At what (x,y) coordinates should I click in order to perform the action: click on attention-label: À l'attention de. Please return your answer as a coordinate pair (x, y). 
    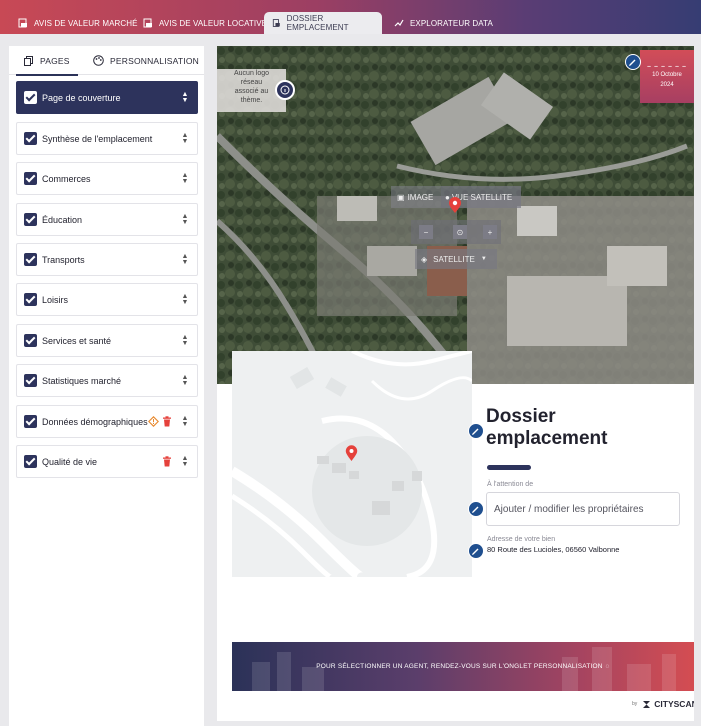
    Looking at the image, I should click on (510, 484).